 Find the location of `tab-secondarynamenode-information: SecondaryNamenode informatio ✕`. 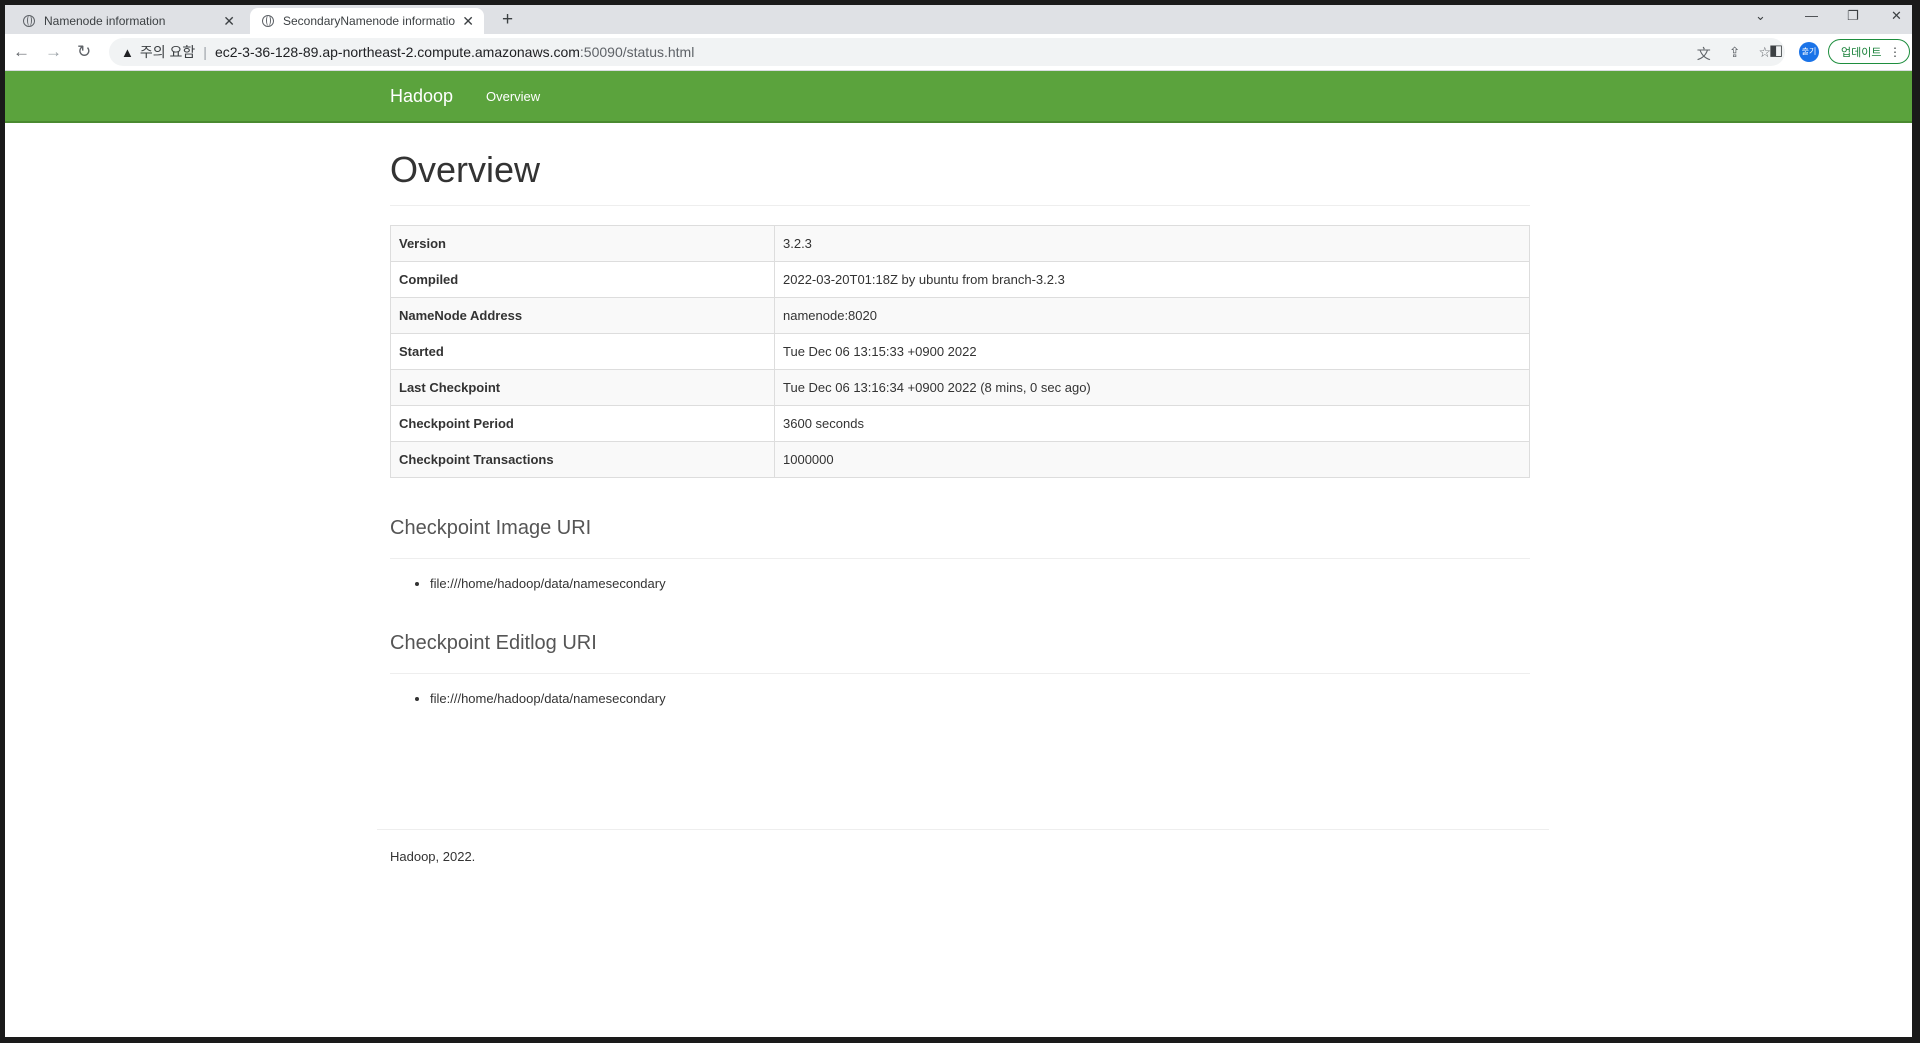

tab-secondarynamenode-information: SecondaryNamenode informatio ✕ is located at coordinates (367, 21).